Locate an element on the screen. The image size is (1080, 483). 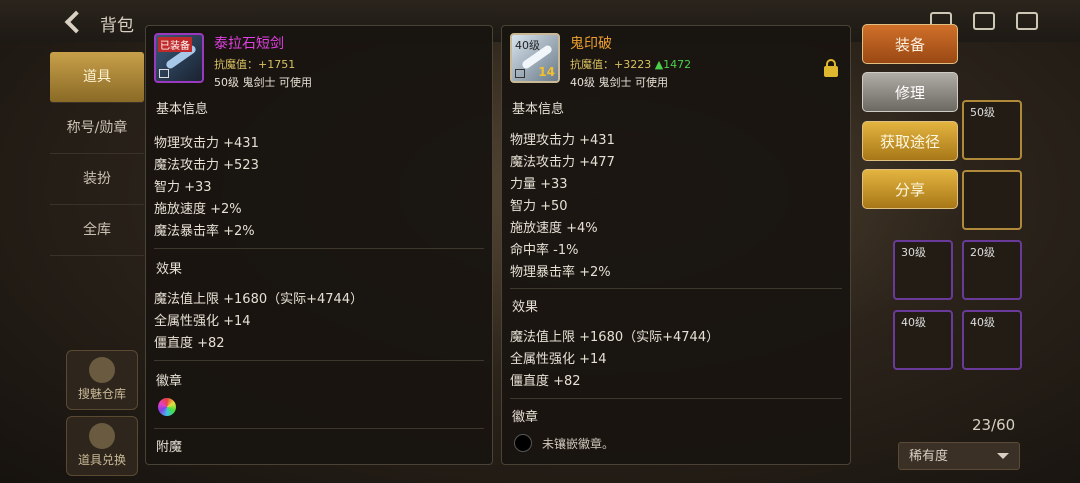
inventory-count: 23/60 is located at coordinates (994, 425).